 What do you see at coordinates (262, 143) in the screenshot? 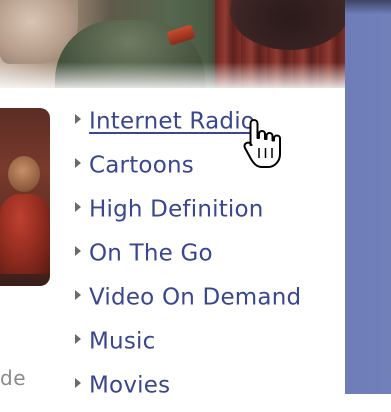
I see `hand-pointer-icon` at bounding box center [262, 143].